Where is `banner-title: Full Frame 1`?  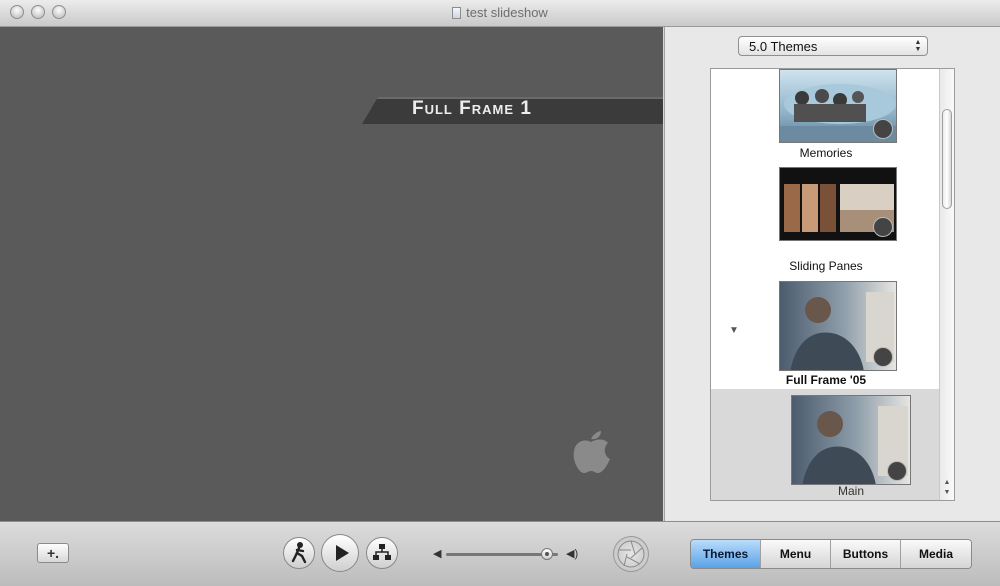
banner-title: Full Frame 1 is located at coordinates (472, 108).